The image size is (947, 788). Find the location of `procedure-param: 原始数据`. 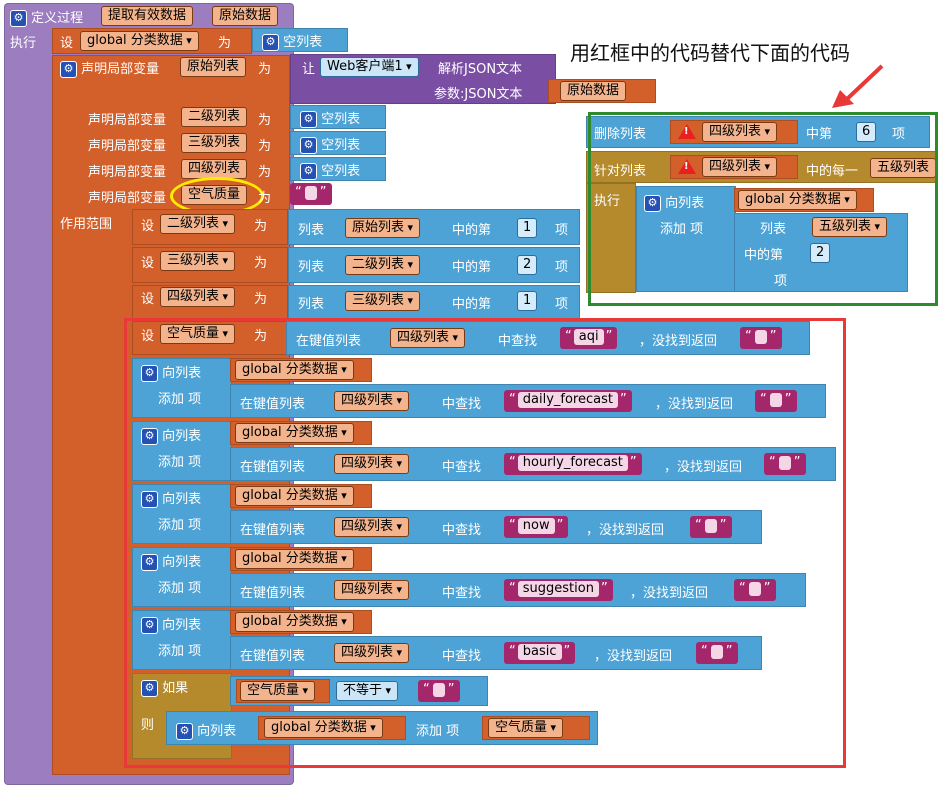

procedure-param: 原始数据 is located at coordinates (245, 16).